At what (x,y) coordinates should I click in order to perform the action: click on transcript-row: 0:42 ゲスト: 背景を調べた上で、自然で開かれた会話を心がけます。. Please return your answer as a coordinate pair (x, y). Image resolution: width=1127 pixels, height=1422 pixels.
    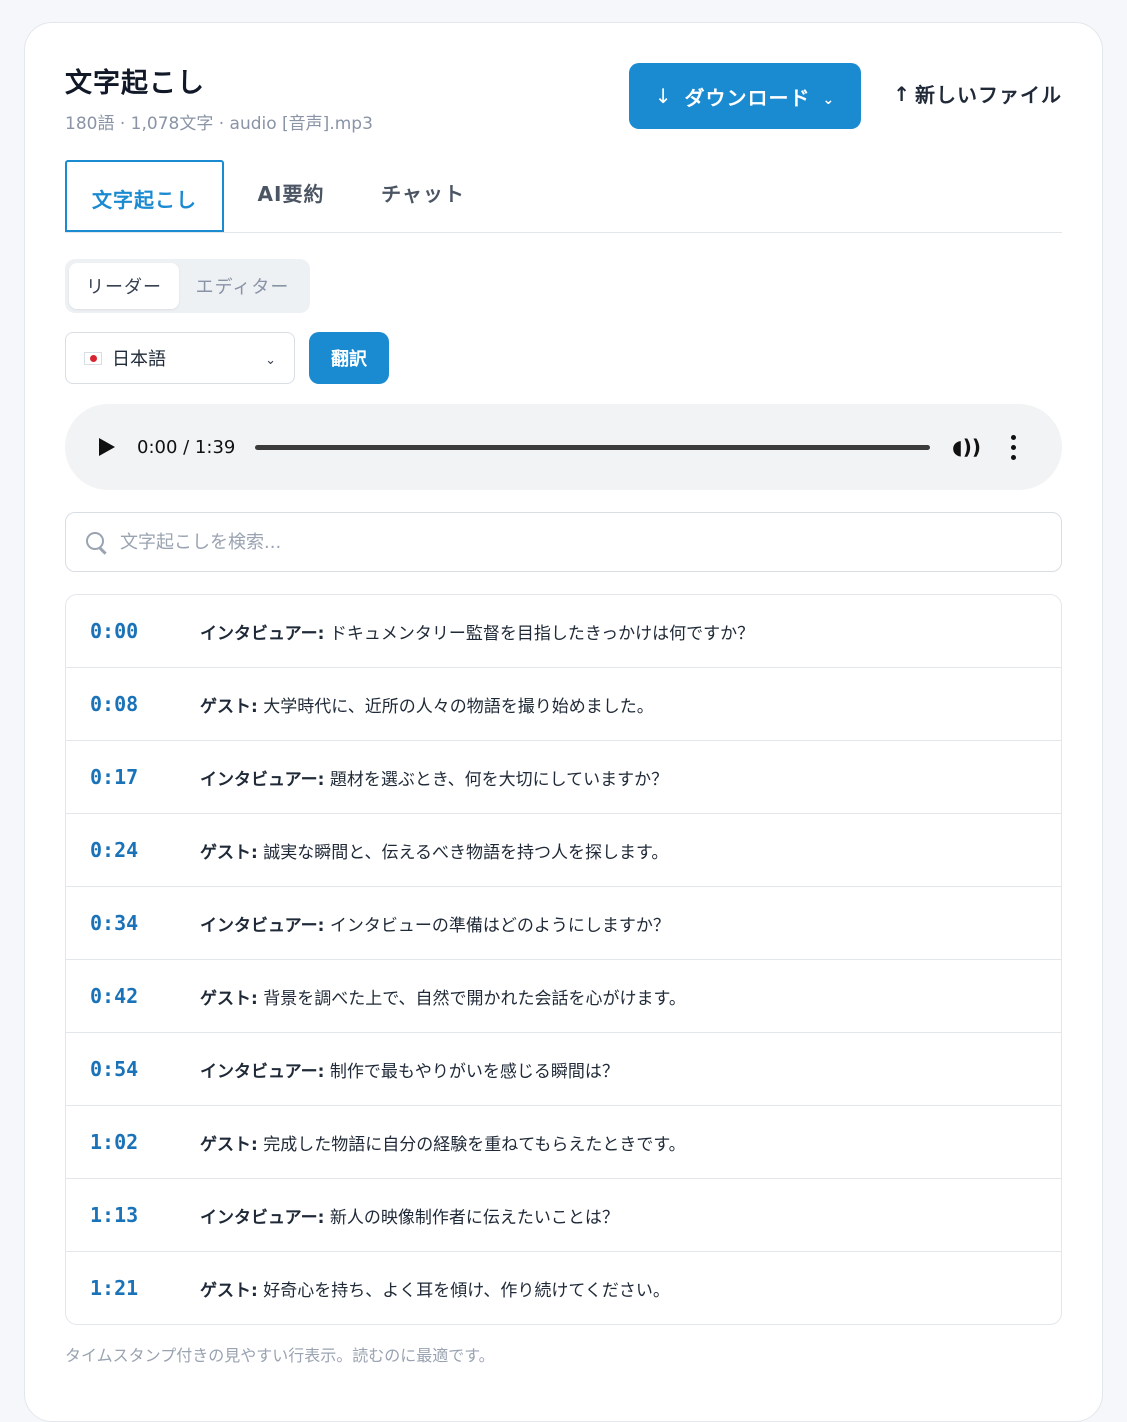
    Looking at the image, I should click on (563, 995).